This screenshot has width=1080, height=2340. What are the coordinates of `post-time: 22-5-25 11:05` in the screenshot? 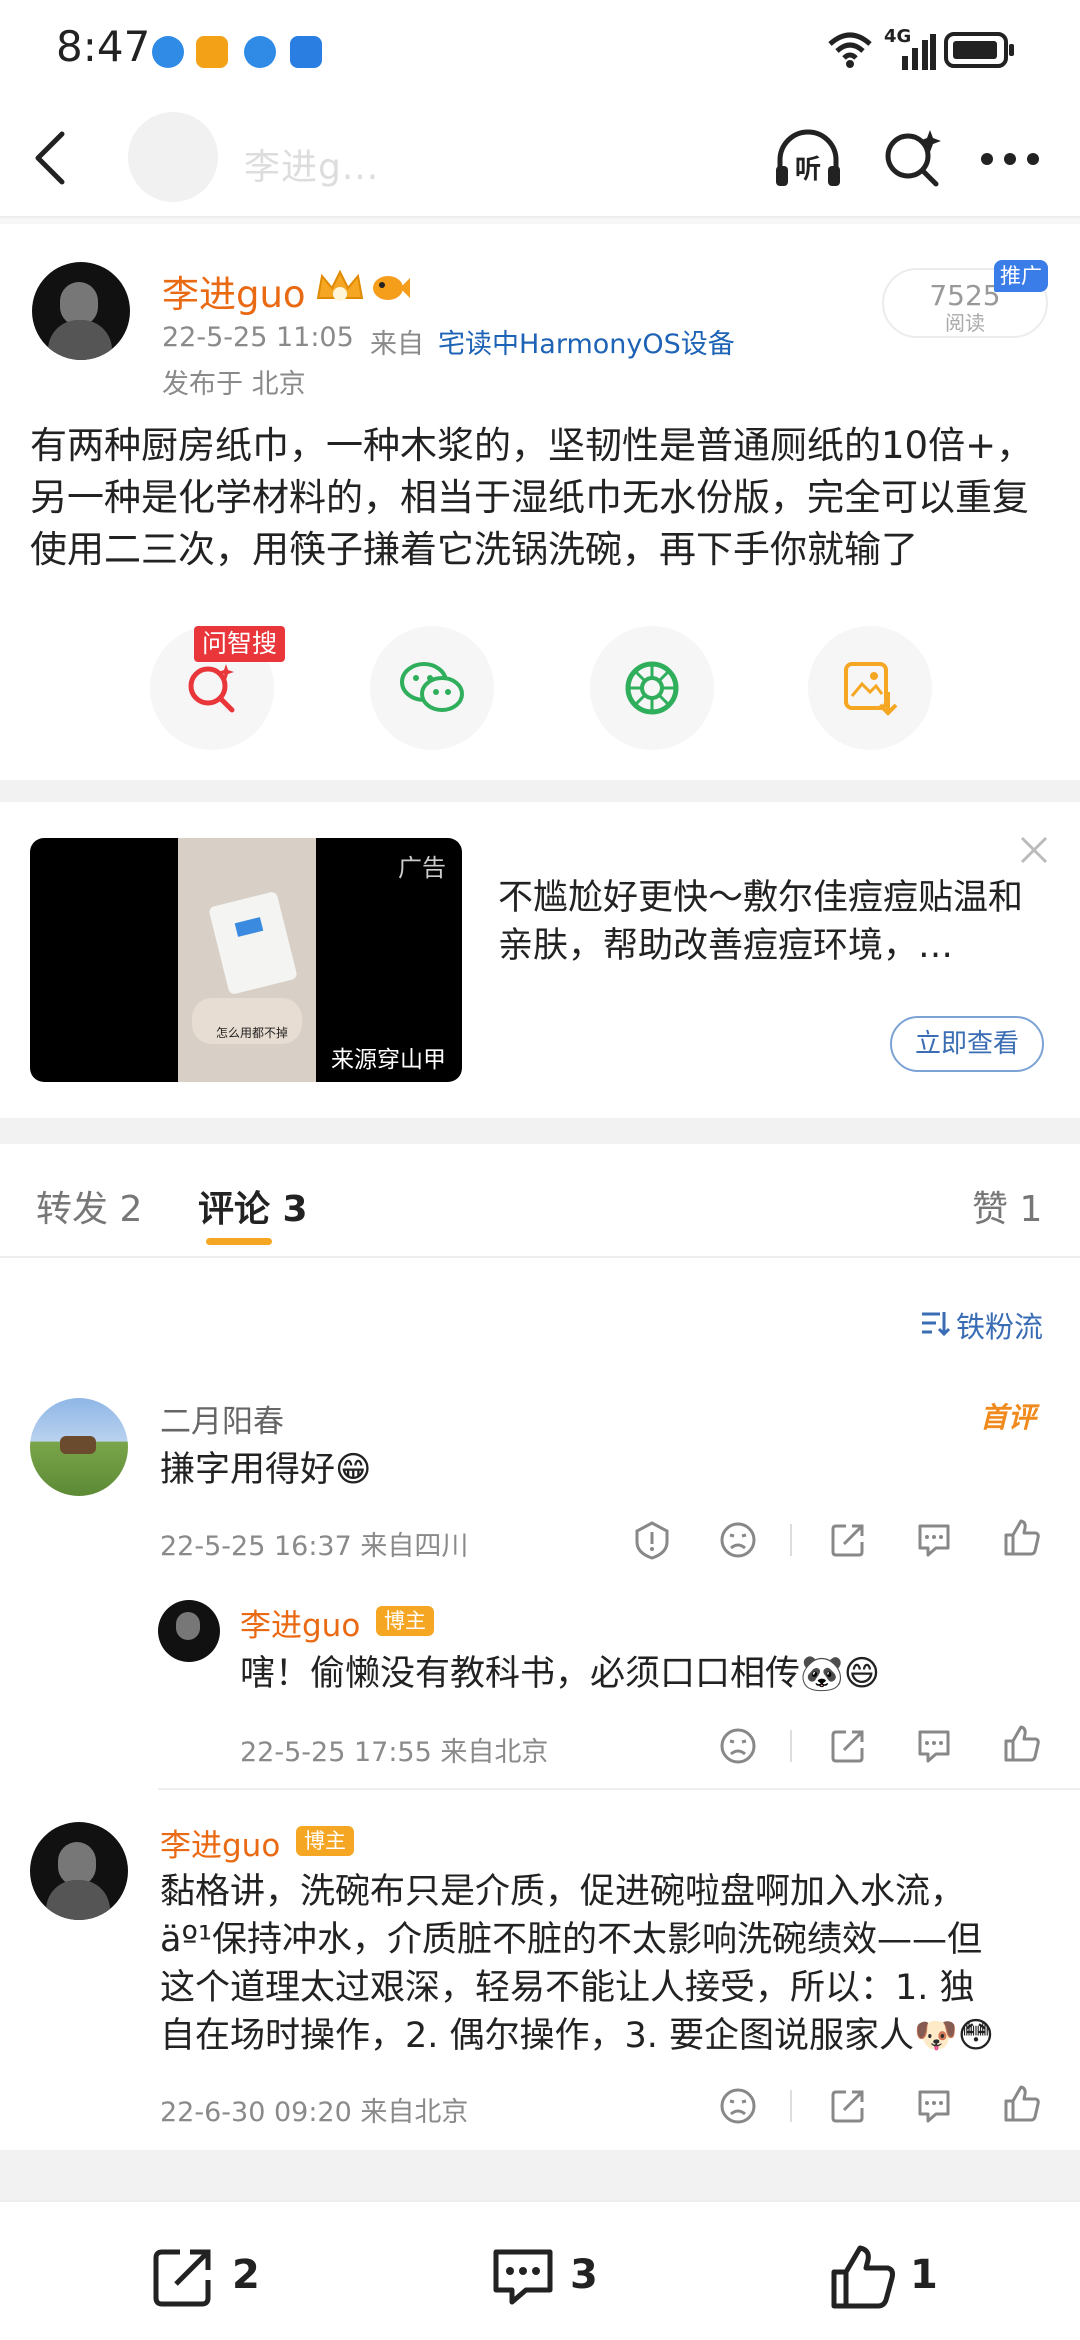 It's located at (258, 337).